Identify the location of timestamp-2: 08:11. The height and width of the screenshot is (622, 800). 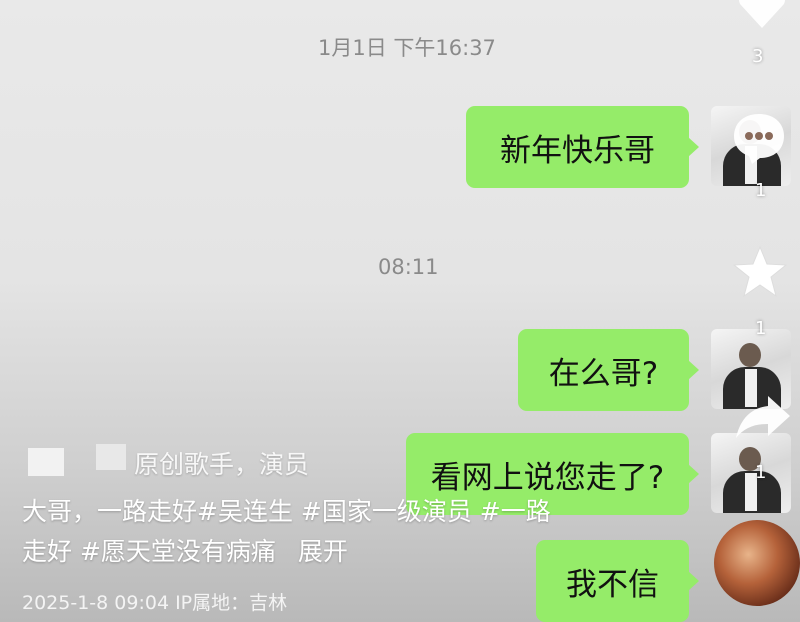
(408, 267).